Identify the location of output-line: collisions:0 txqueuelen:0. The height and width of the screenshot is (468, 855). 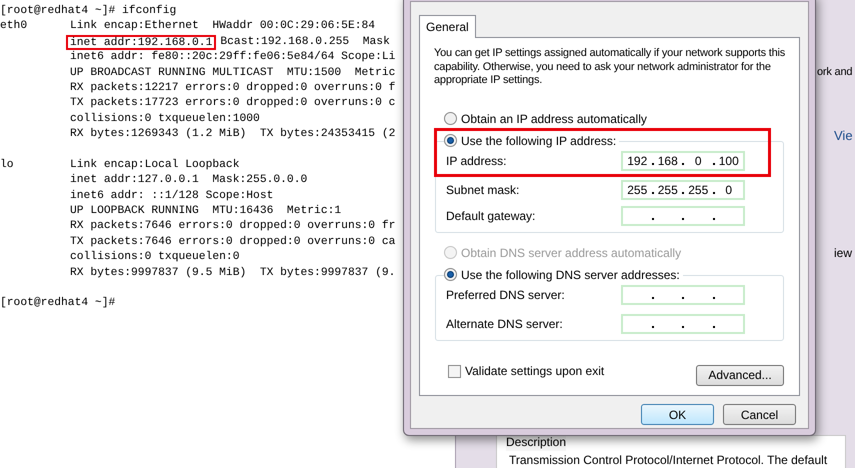
(155, 258).